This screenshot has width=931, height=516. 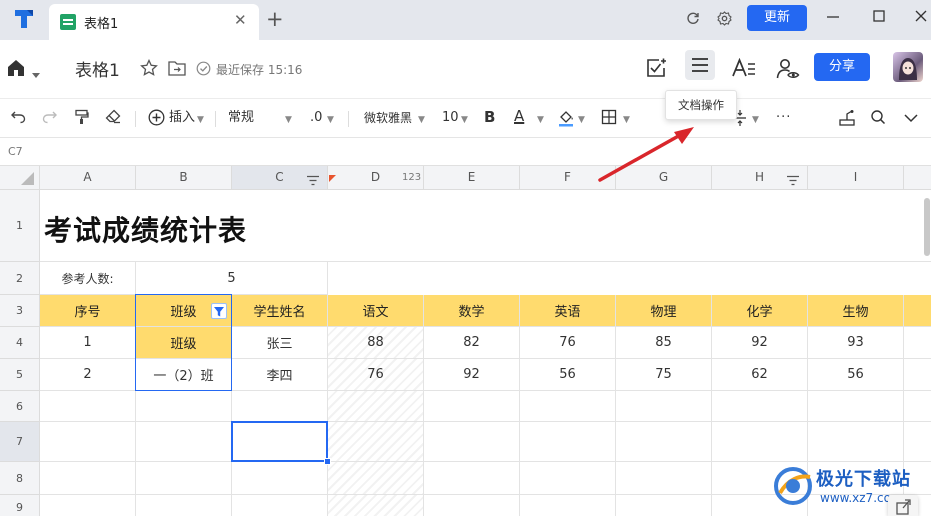 I want to click on empty-cell-f6, so click(x=568, y=406).